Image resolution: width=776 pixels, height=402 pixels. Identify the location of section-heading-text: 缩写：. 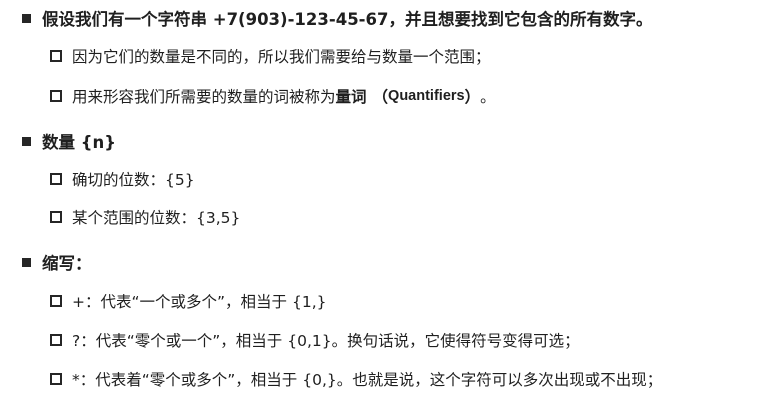
(67, 263).